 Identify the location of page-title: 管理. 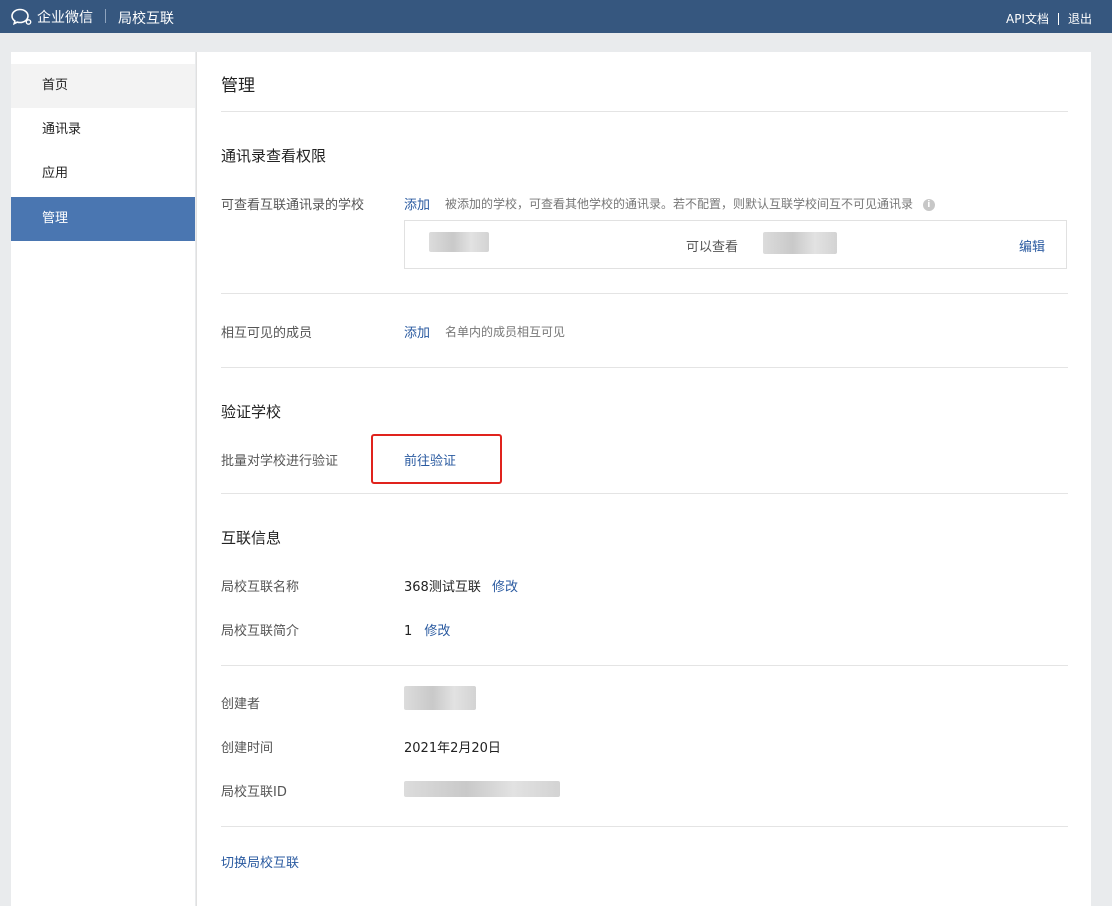
(238, 86).